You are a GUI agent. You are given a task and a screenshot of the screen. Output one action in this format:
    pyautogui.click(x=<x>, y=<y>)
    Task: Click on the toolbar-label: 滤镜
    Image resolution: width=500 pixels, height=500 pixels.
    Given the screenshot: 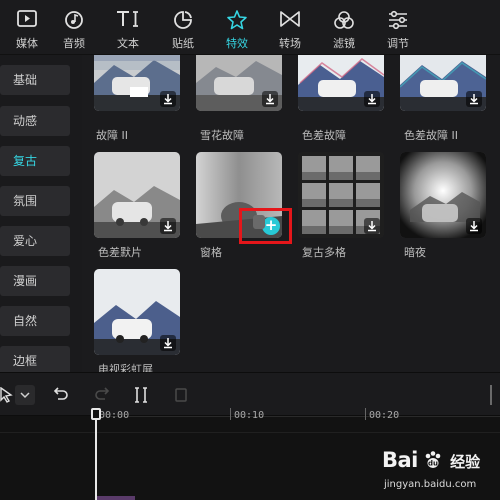 What is the action you would take?
    pyautogui.click(x=344, y=43)
    